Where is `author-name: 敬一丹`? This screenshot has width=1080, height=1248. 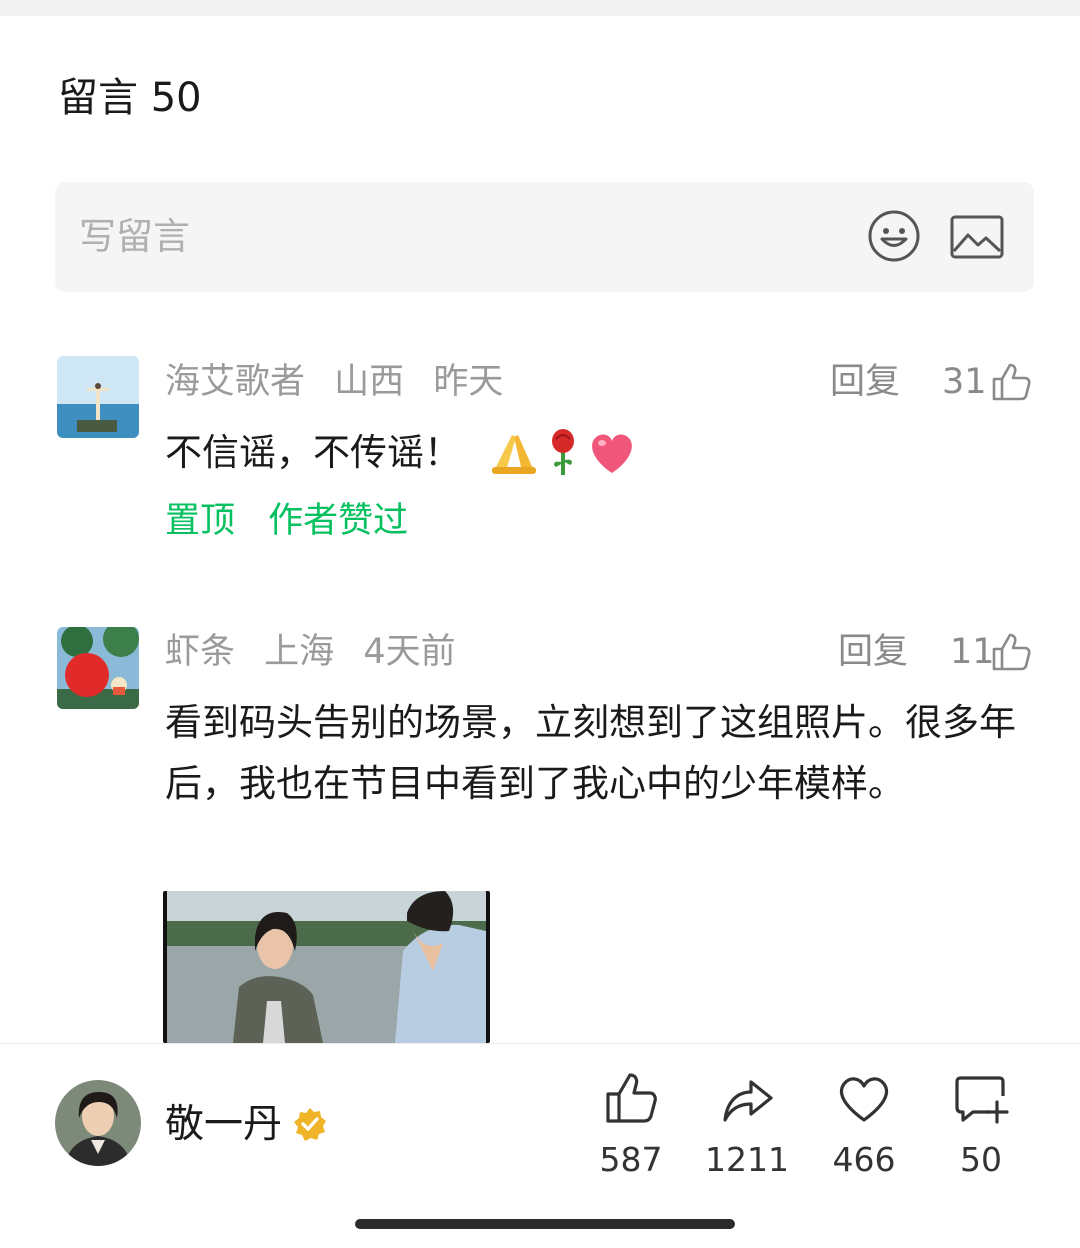 author-name: 敬一丹 is located at coordinates (223, 1125).